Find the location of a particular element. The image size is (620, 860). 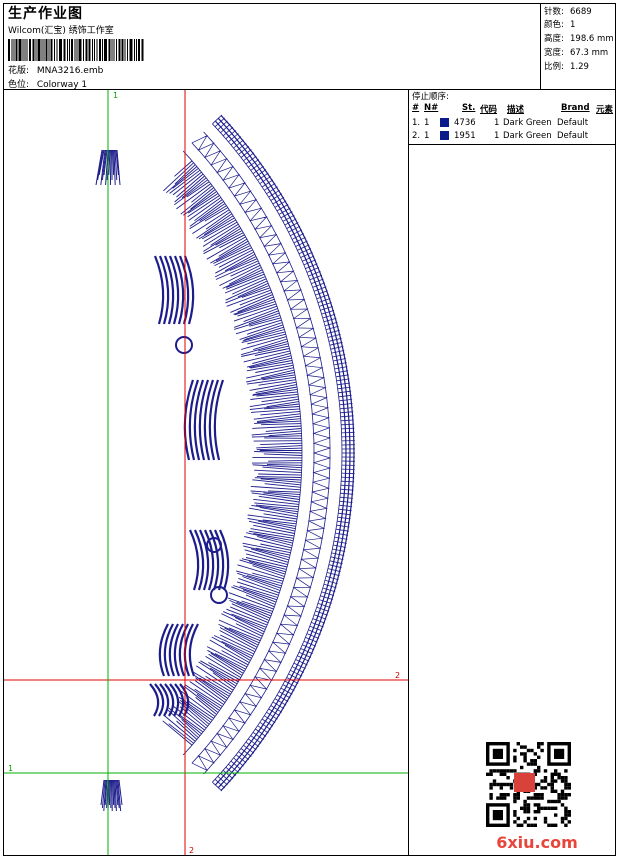

col-header-element: 元素 is located at coordinates (605, 110).